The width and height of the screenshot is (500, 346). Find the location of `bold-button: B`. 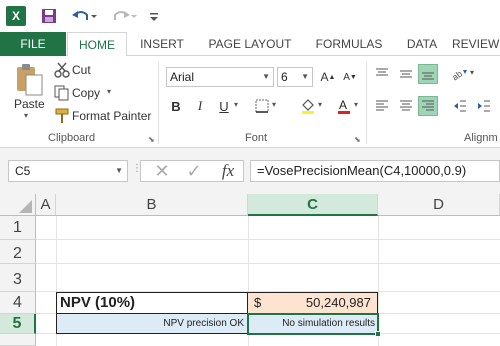

bold-button: B is located at coordinates (176, 106).